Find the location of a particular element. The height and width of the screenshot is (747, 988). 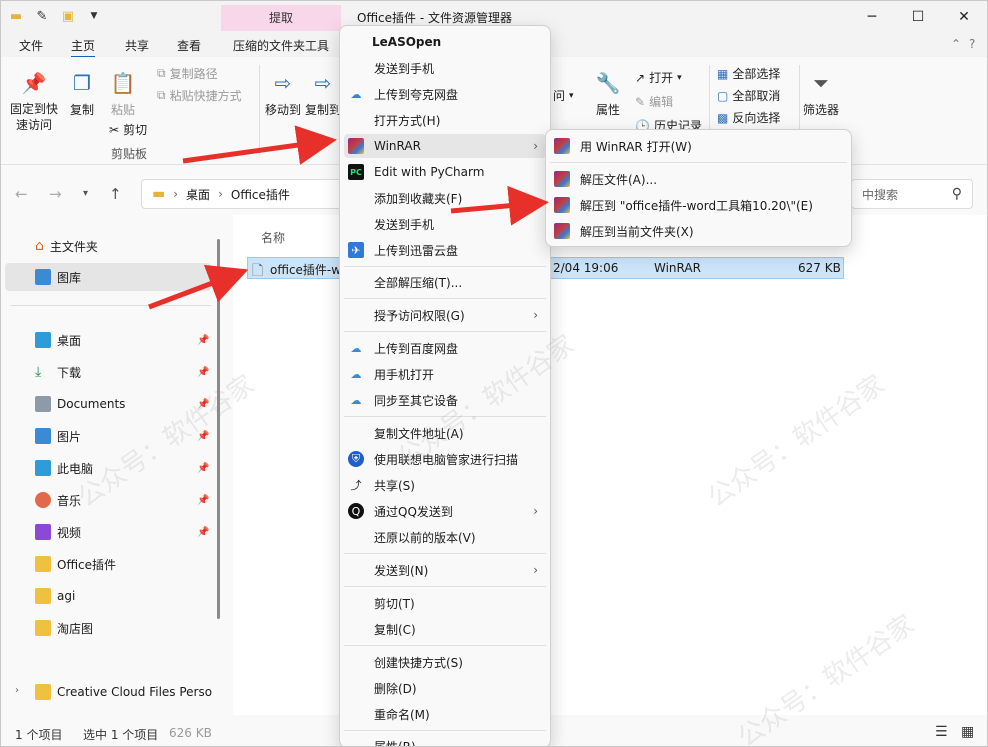

menu-item-winrar: WinRAR › is located at coordinates (445, 146).